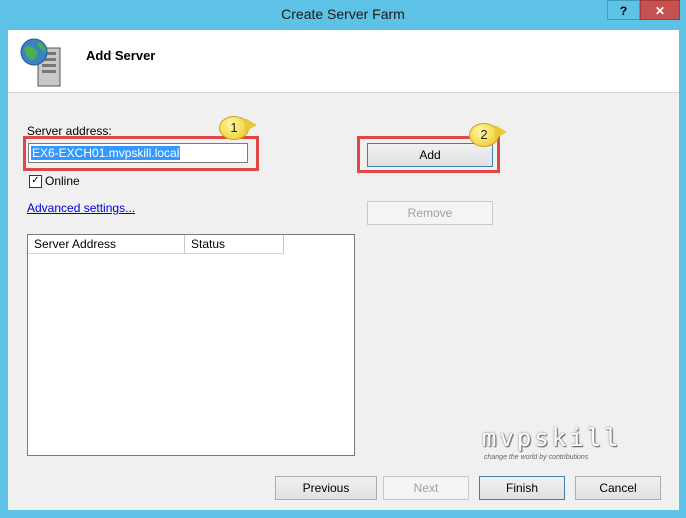 The image size is (686, 518). What do you see at coordinates (501, 132) in the screenshot?
I see `callout-step-2-pointer` at bounding box center [501, 132].